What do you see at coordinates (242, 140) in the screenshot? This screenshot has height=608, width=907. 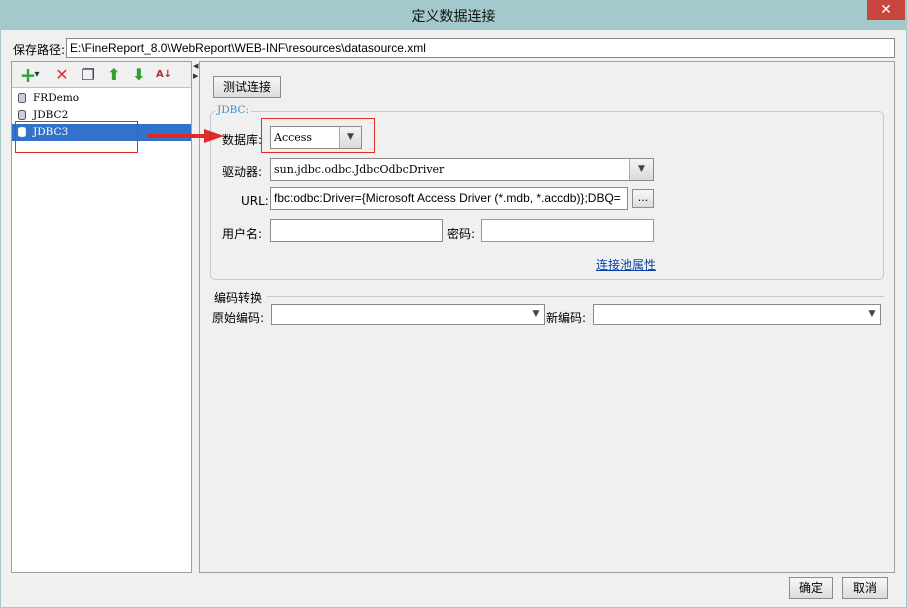 I see `database-label: 数据库:` at bounding box center [242, 140].